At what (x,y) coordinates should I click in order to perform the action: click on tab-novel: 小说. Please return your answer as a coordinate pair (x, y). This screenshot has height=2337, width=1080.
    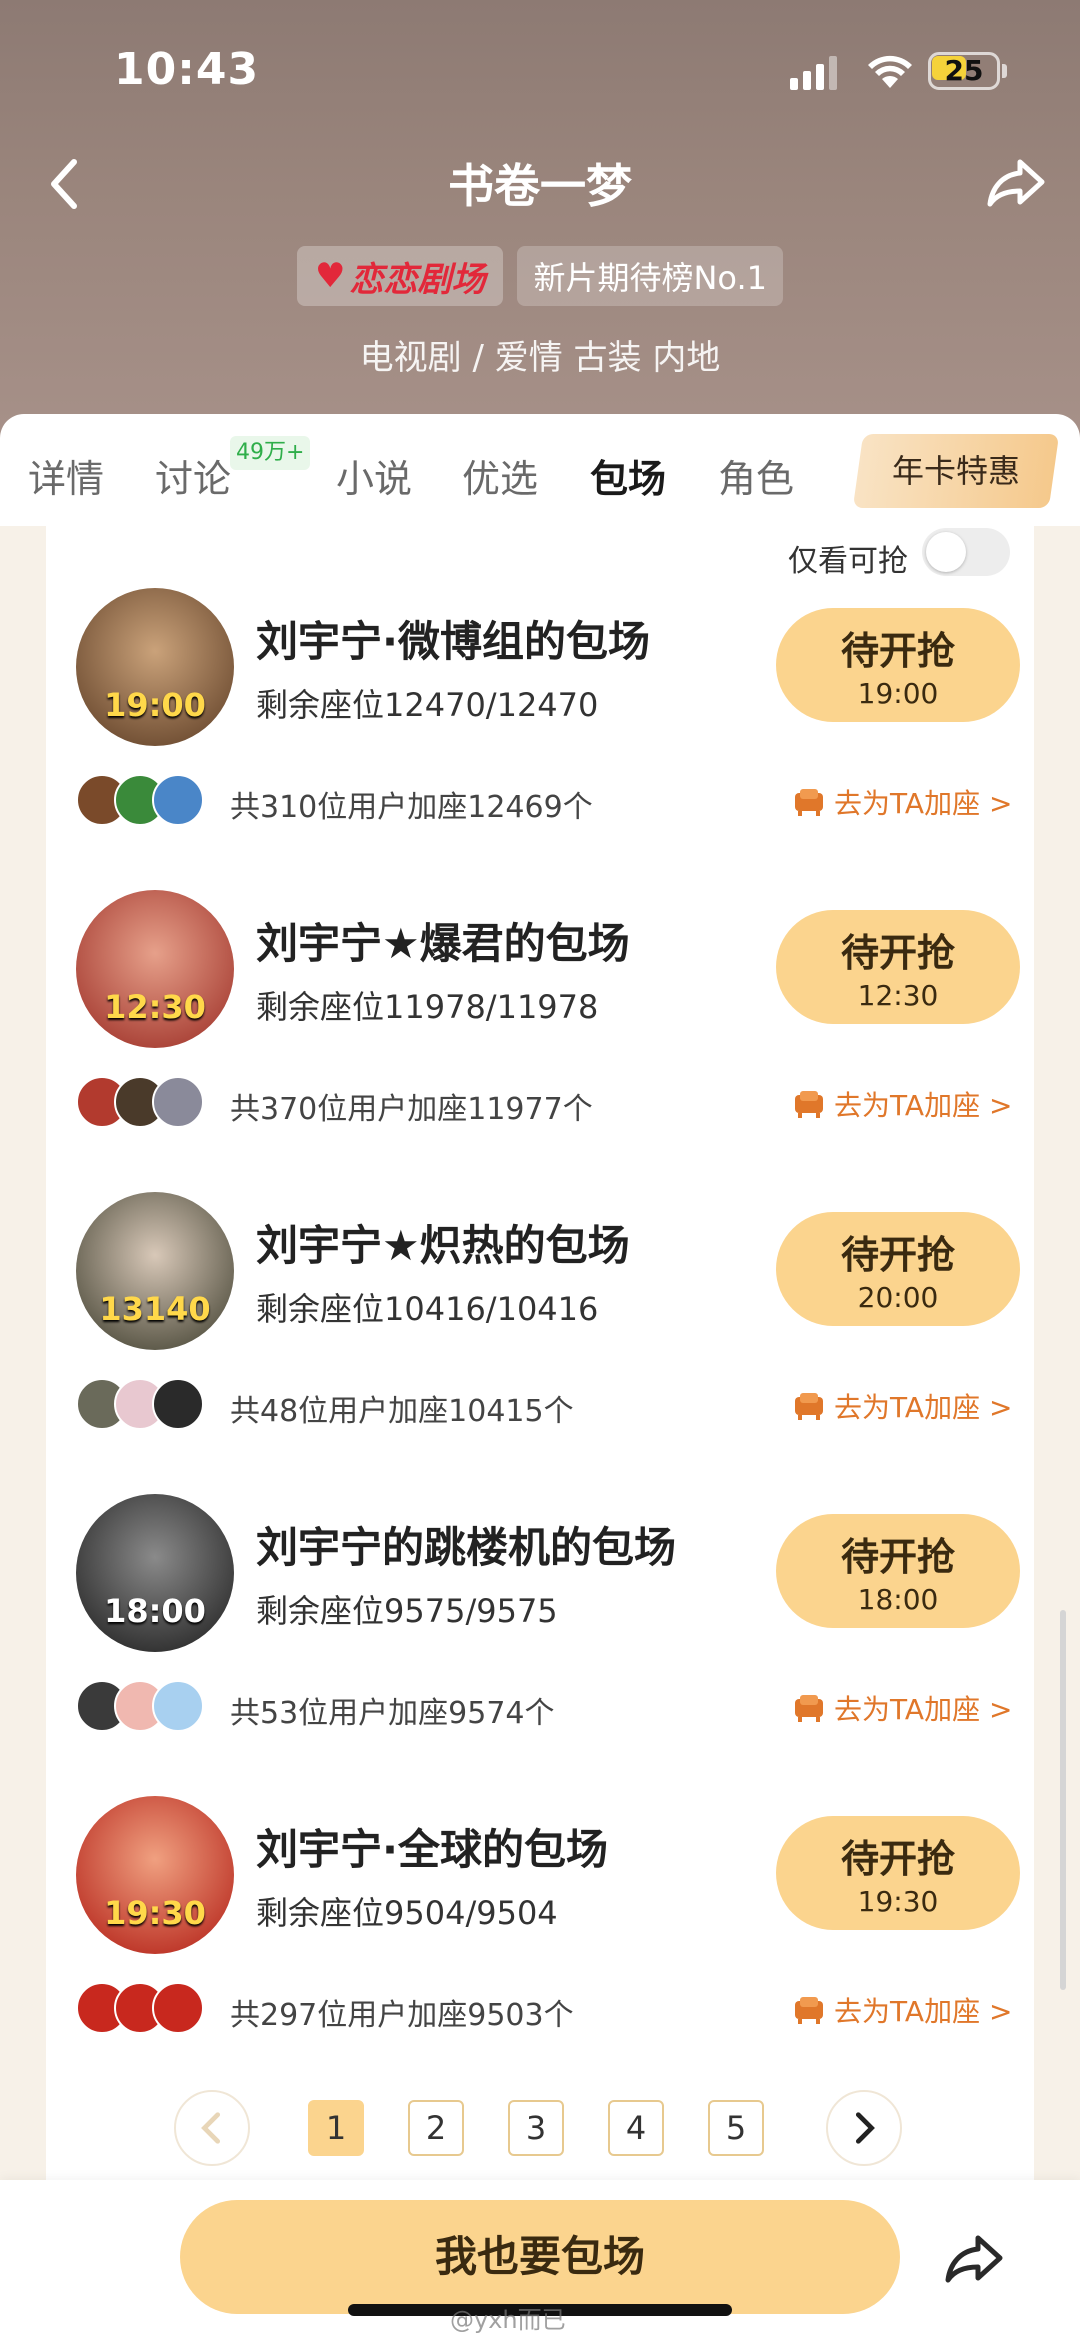
    Looking at the image, I should click on (374, 475).